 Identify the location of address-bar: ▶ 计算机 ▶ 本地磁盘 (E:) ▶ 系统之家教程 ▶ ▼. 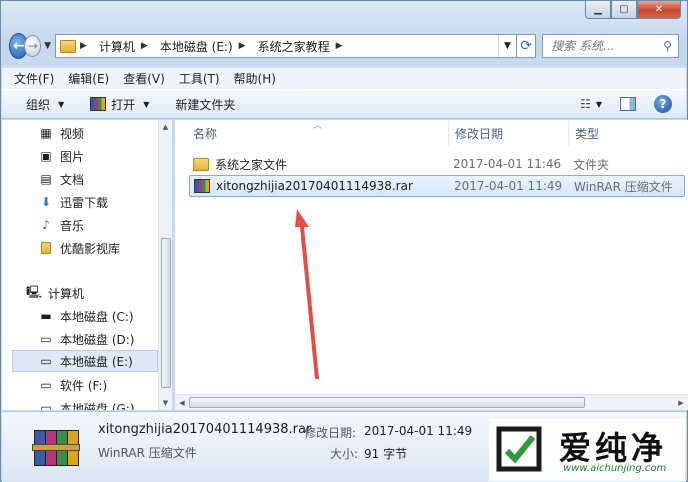
(285, 46).